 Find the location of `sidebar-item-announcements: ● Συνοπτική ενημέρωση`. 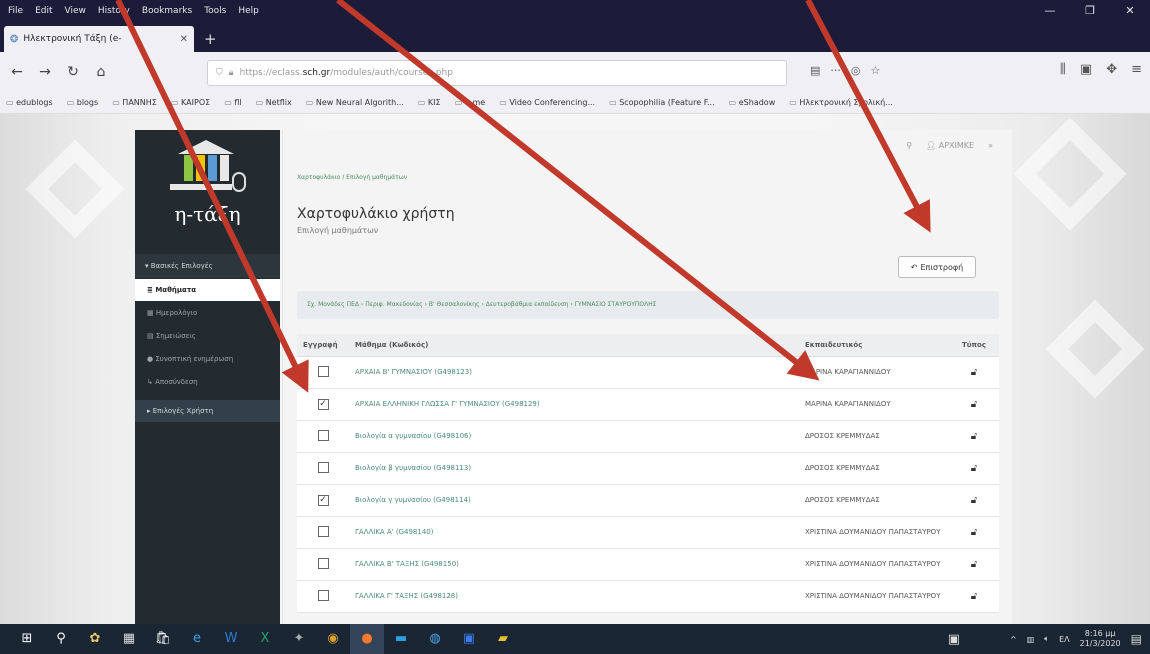

sidebar-item-announcements: ● Συνοπτική ενημέρωση is located at coordinates (207, 359).